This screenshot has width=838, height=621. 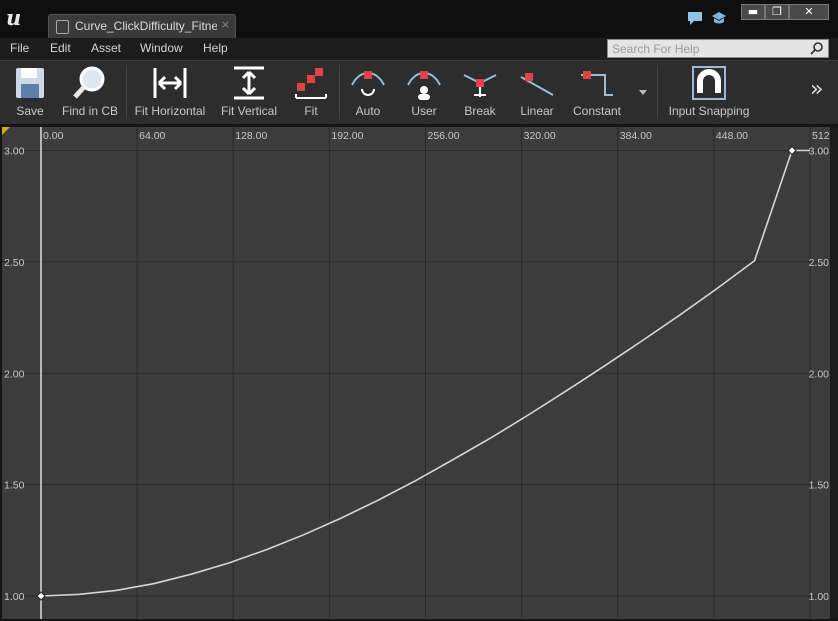 I want to click on auto-tangent-icon, so click(x=368, y=83).